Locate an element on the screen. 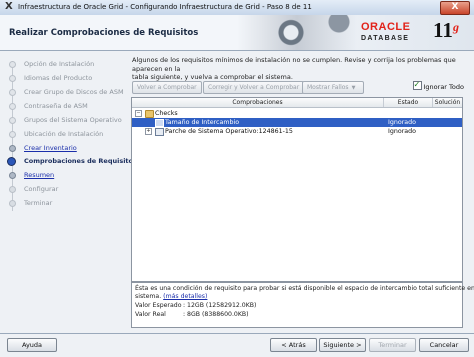 This screenshot has width=474, height=357. ignore-all-checkbox: Ignorar Todo is located at coordinates (438, 85).